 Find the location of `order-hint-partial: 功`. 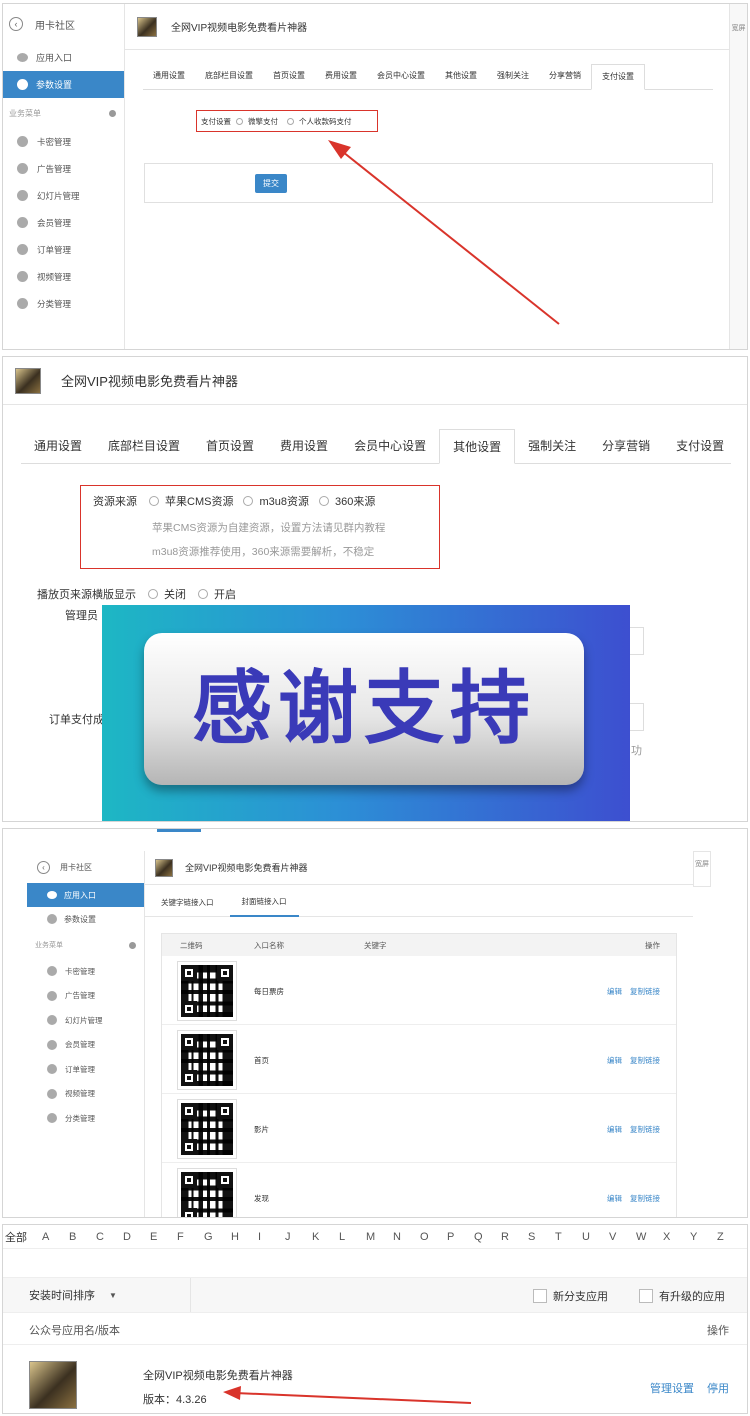

order-hint-partial: 功 is located at coordinates (636, 751).